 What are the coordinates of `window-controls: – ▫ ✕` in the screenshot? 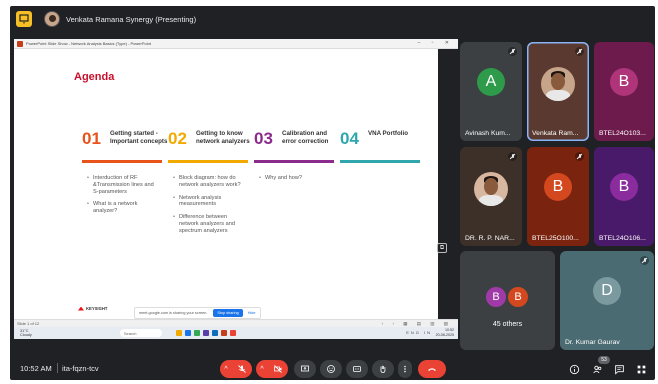 It's located at (435, 43).